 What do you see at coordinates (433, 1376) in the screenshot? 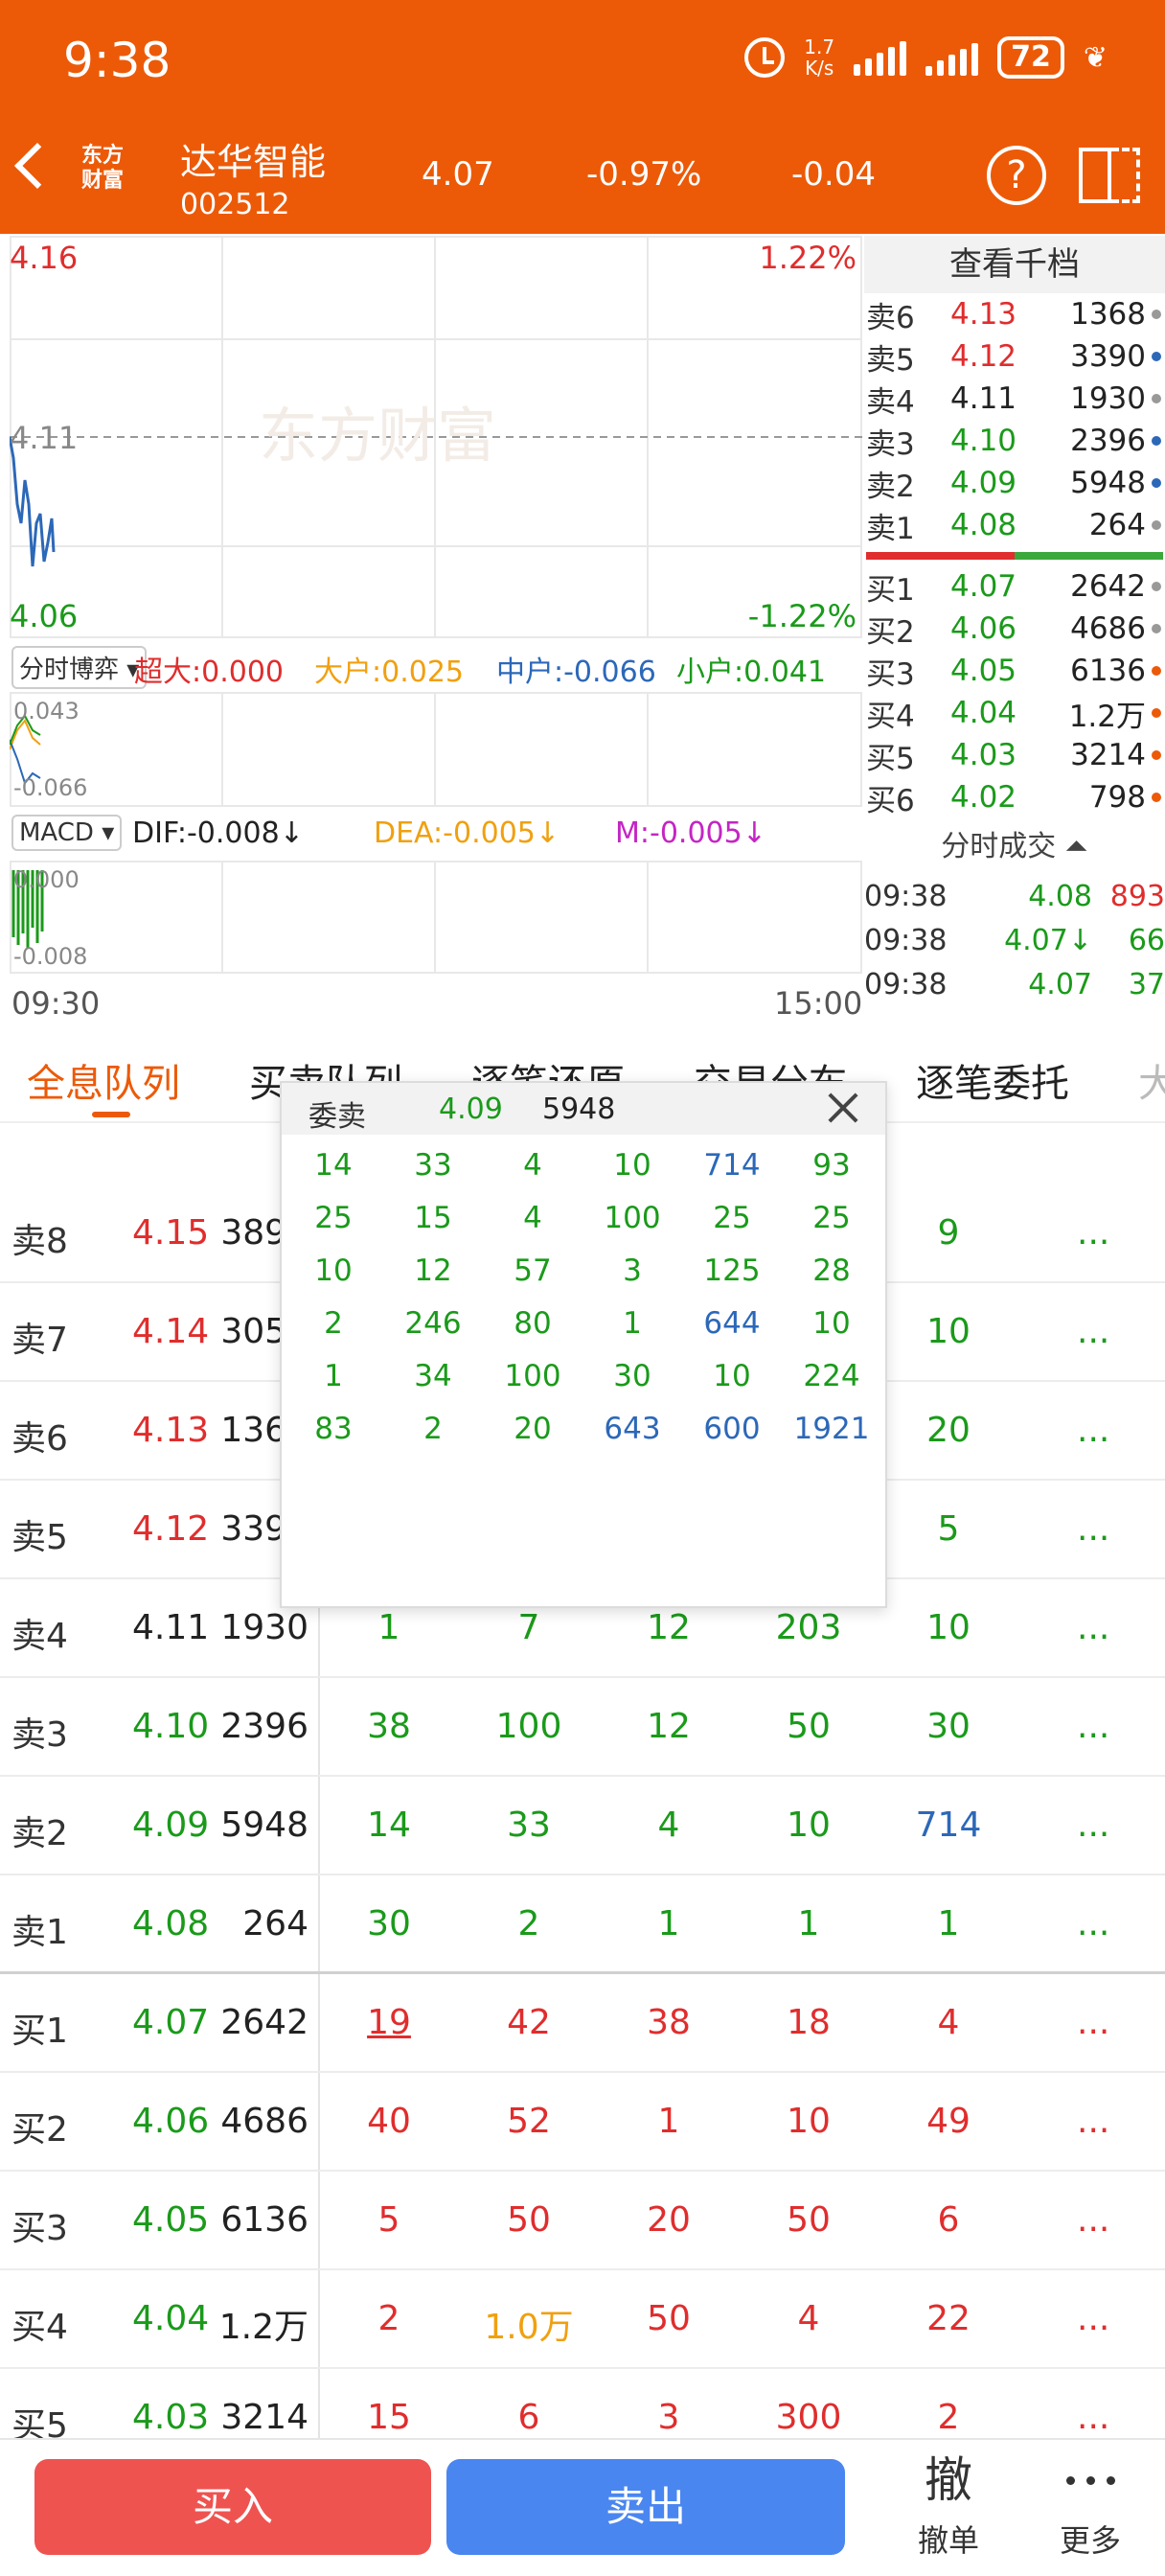
I see `popup-order-cell: 34` at bounding box center [433, 1376].